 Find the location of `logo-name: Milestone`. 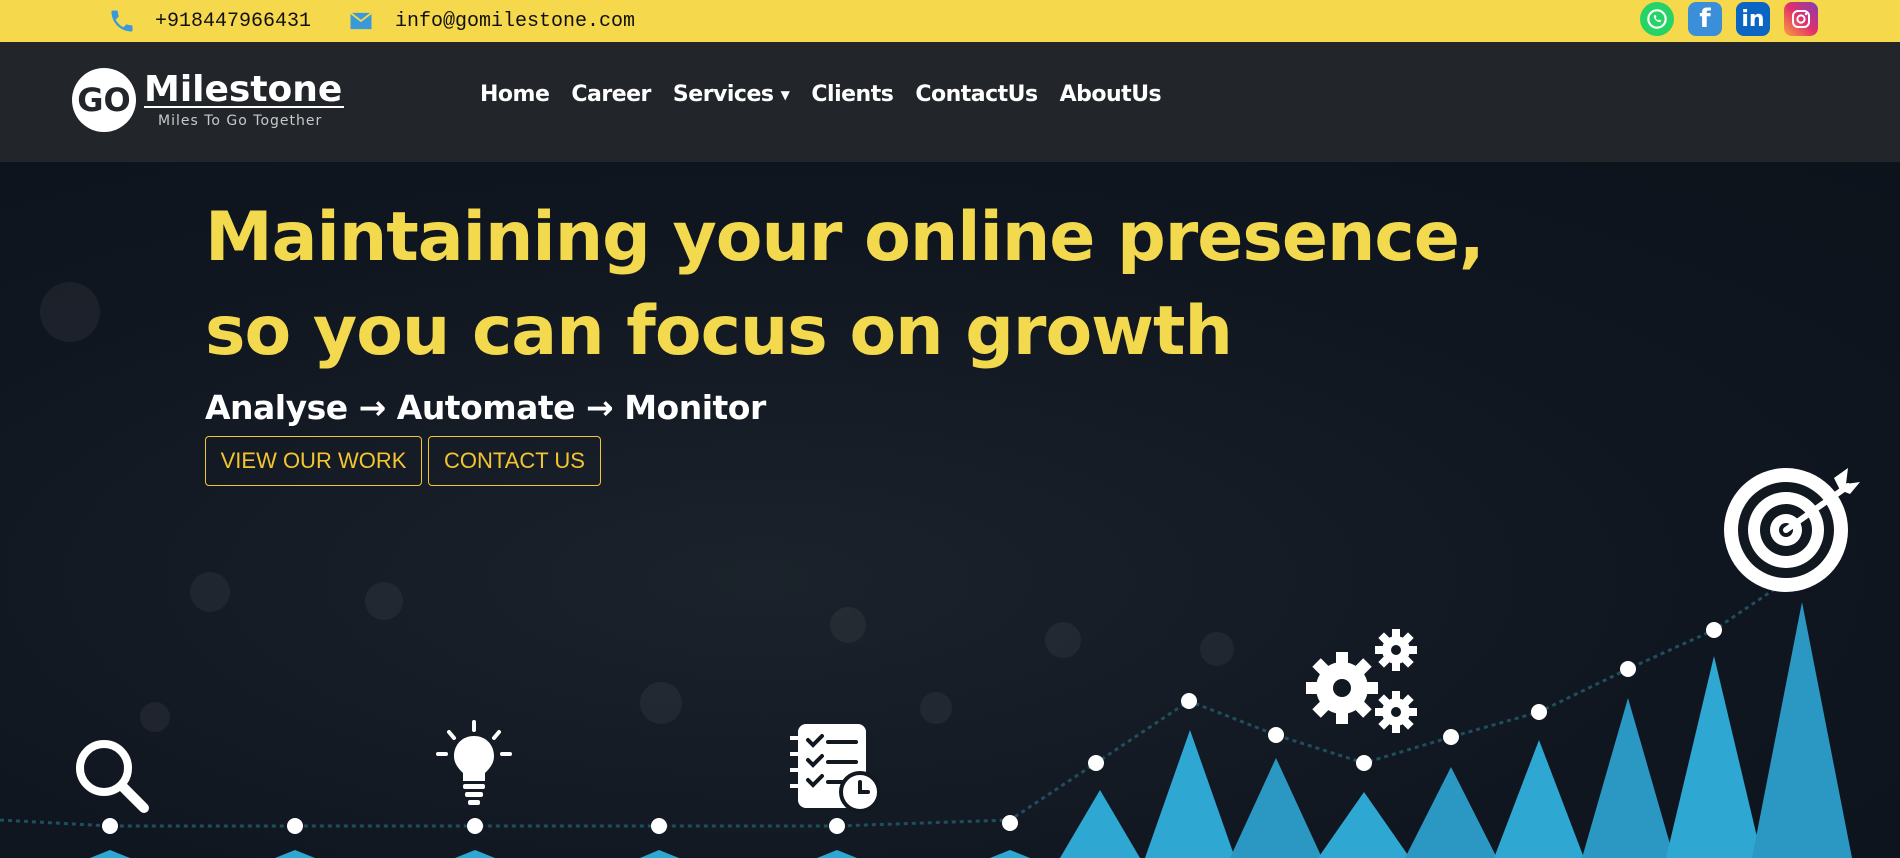

logo-name: Milestone is located at coordinates (243, 89).